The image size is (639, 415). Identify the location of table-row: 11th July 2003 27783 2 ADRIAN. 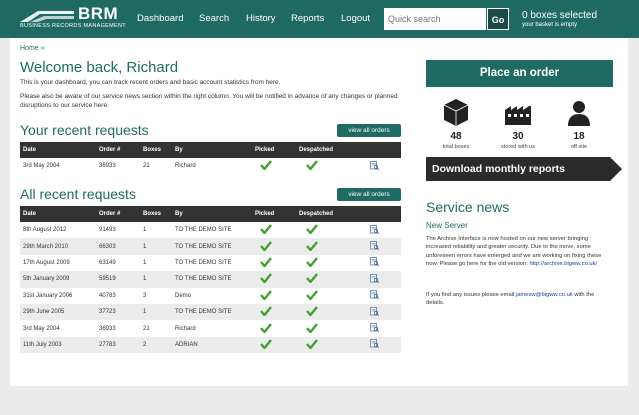
(210, 345).